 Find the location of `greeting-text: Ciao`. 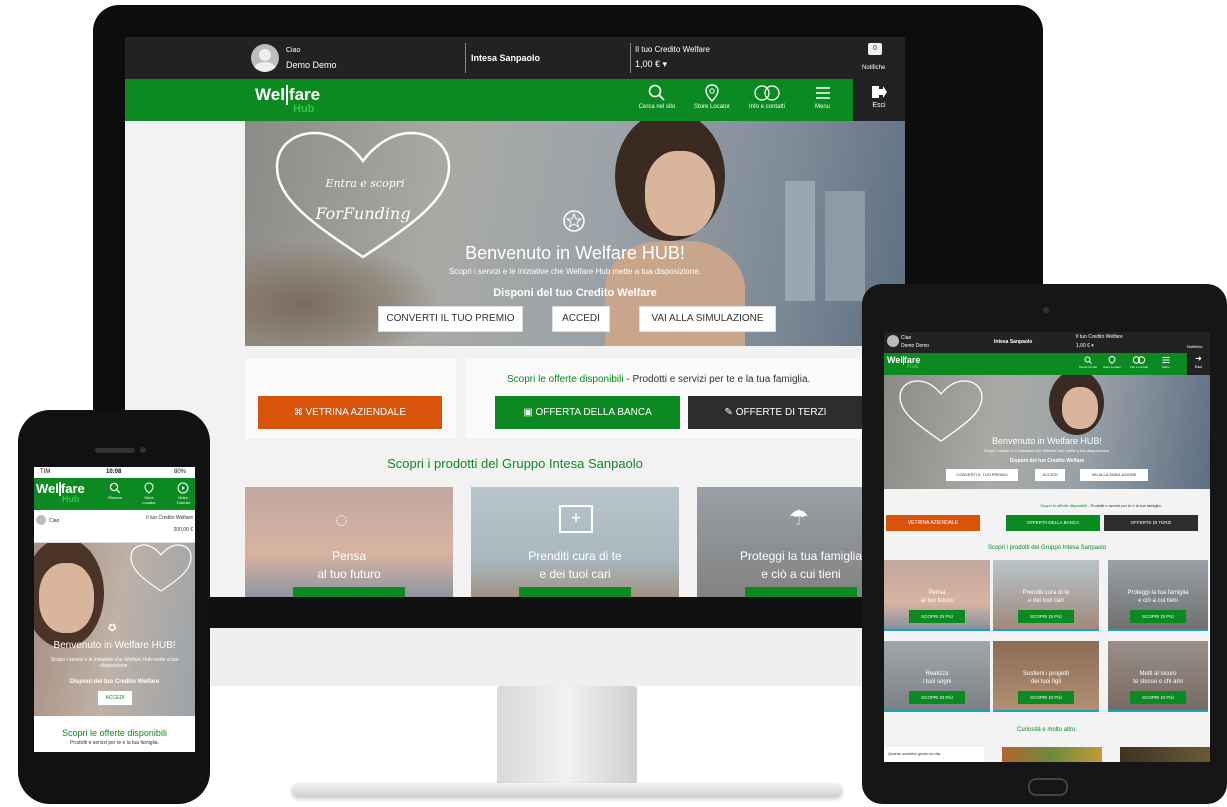

greeting-text: Ciao is located at coordinates (54, 521).